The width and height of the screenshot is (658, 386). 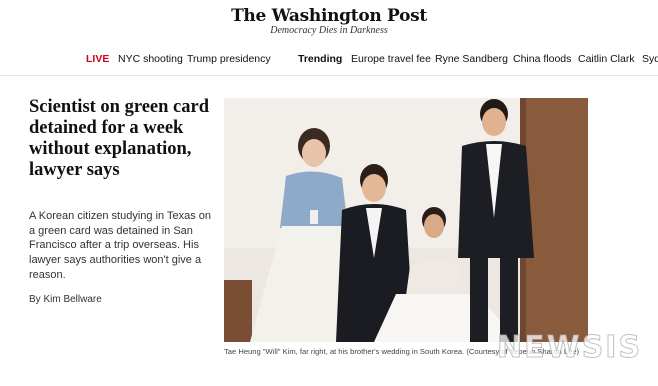 I want to click on trending-link-europe-travel-fee: Europe travel fee, so click(x=391, y=59).